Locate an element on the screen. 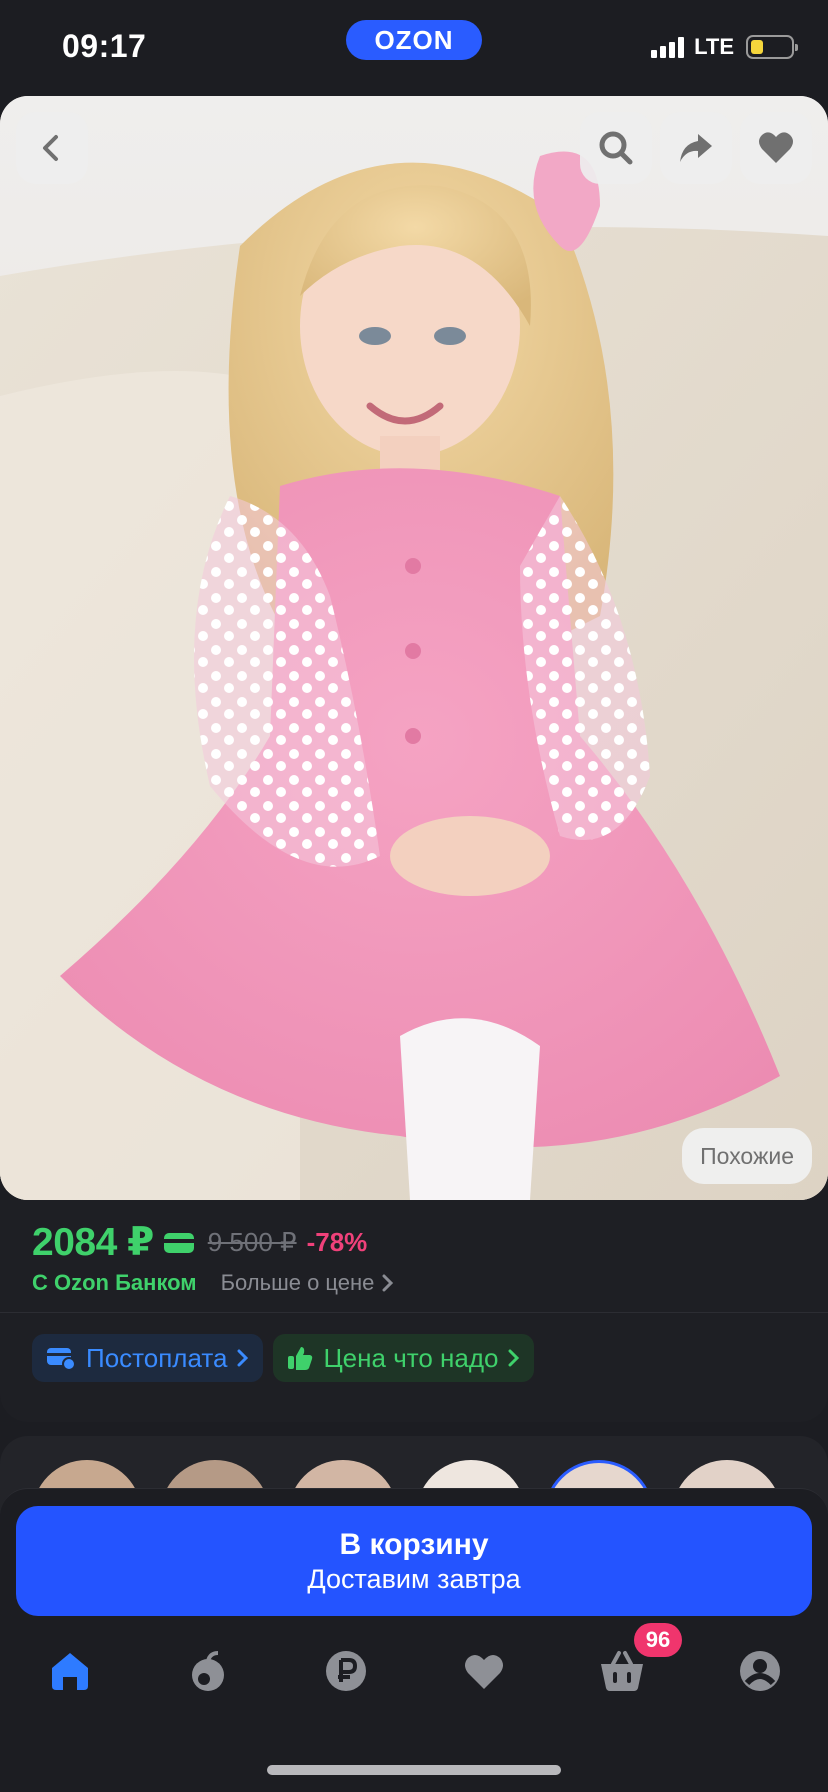  search-button is located at coordinates (616, 148).